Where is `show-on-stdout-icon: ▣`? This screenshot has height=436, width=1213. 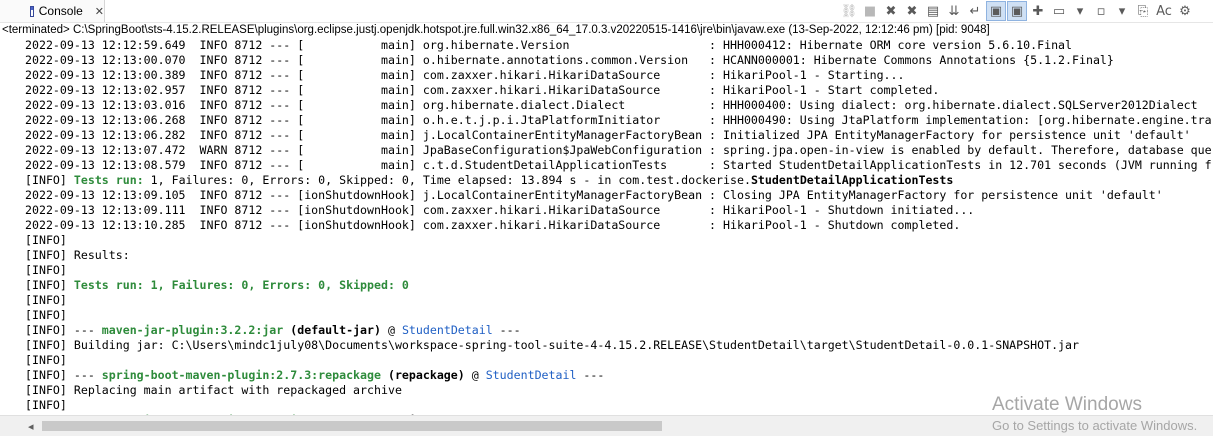 show-on-stdout-icon: ▣ is located at coordinates (996, 11).